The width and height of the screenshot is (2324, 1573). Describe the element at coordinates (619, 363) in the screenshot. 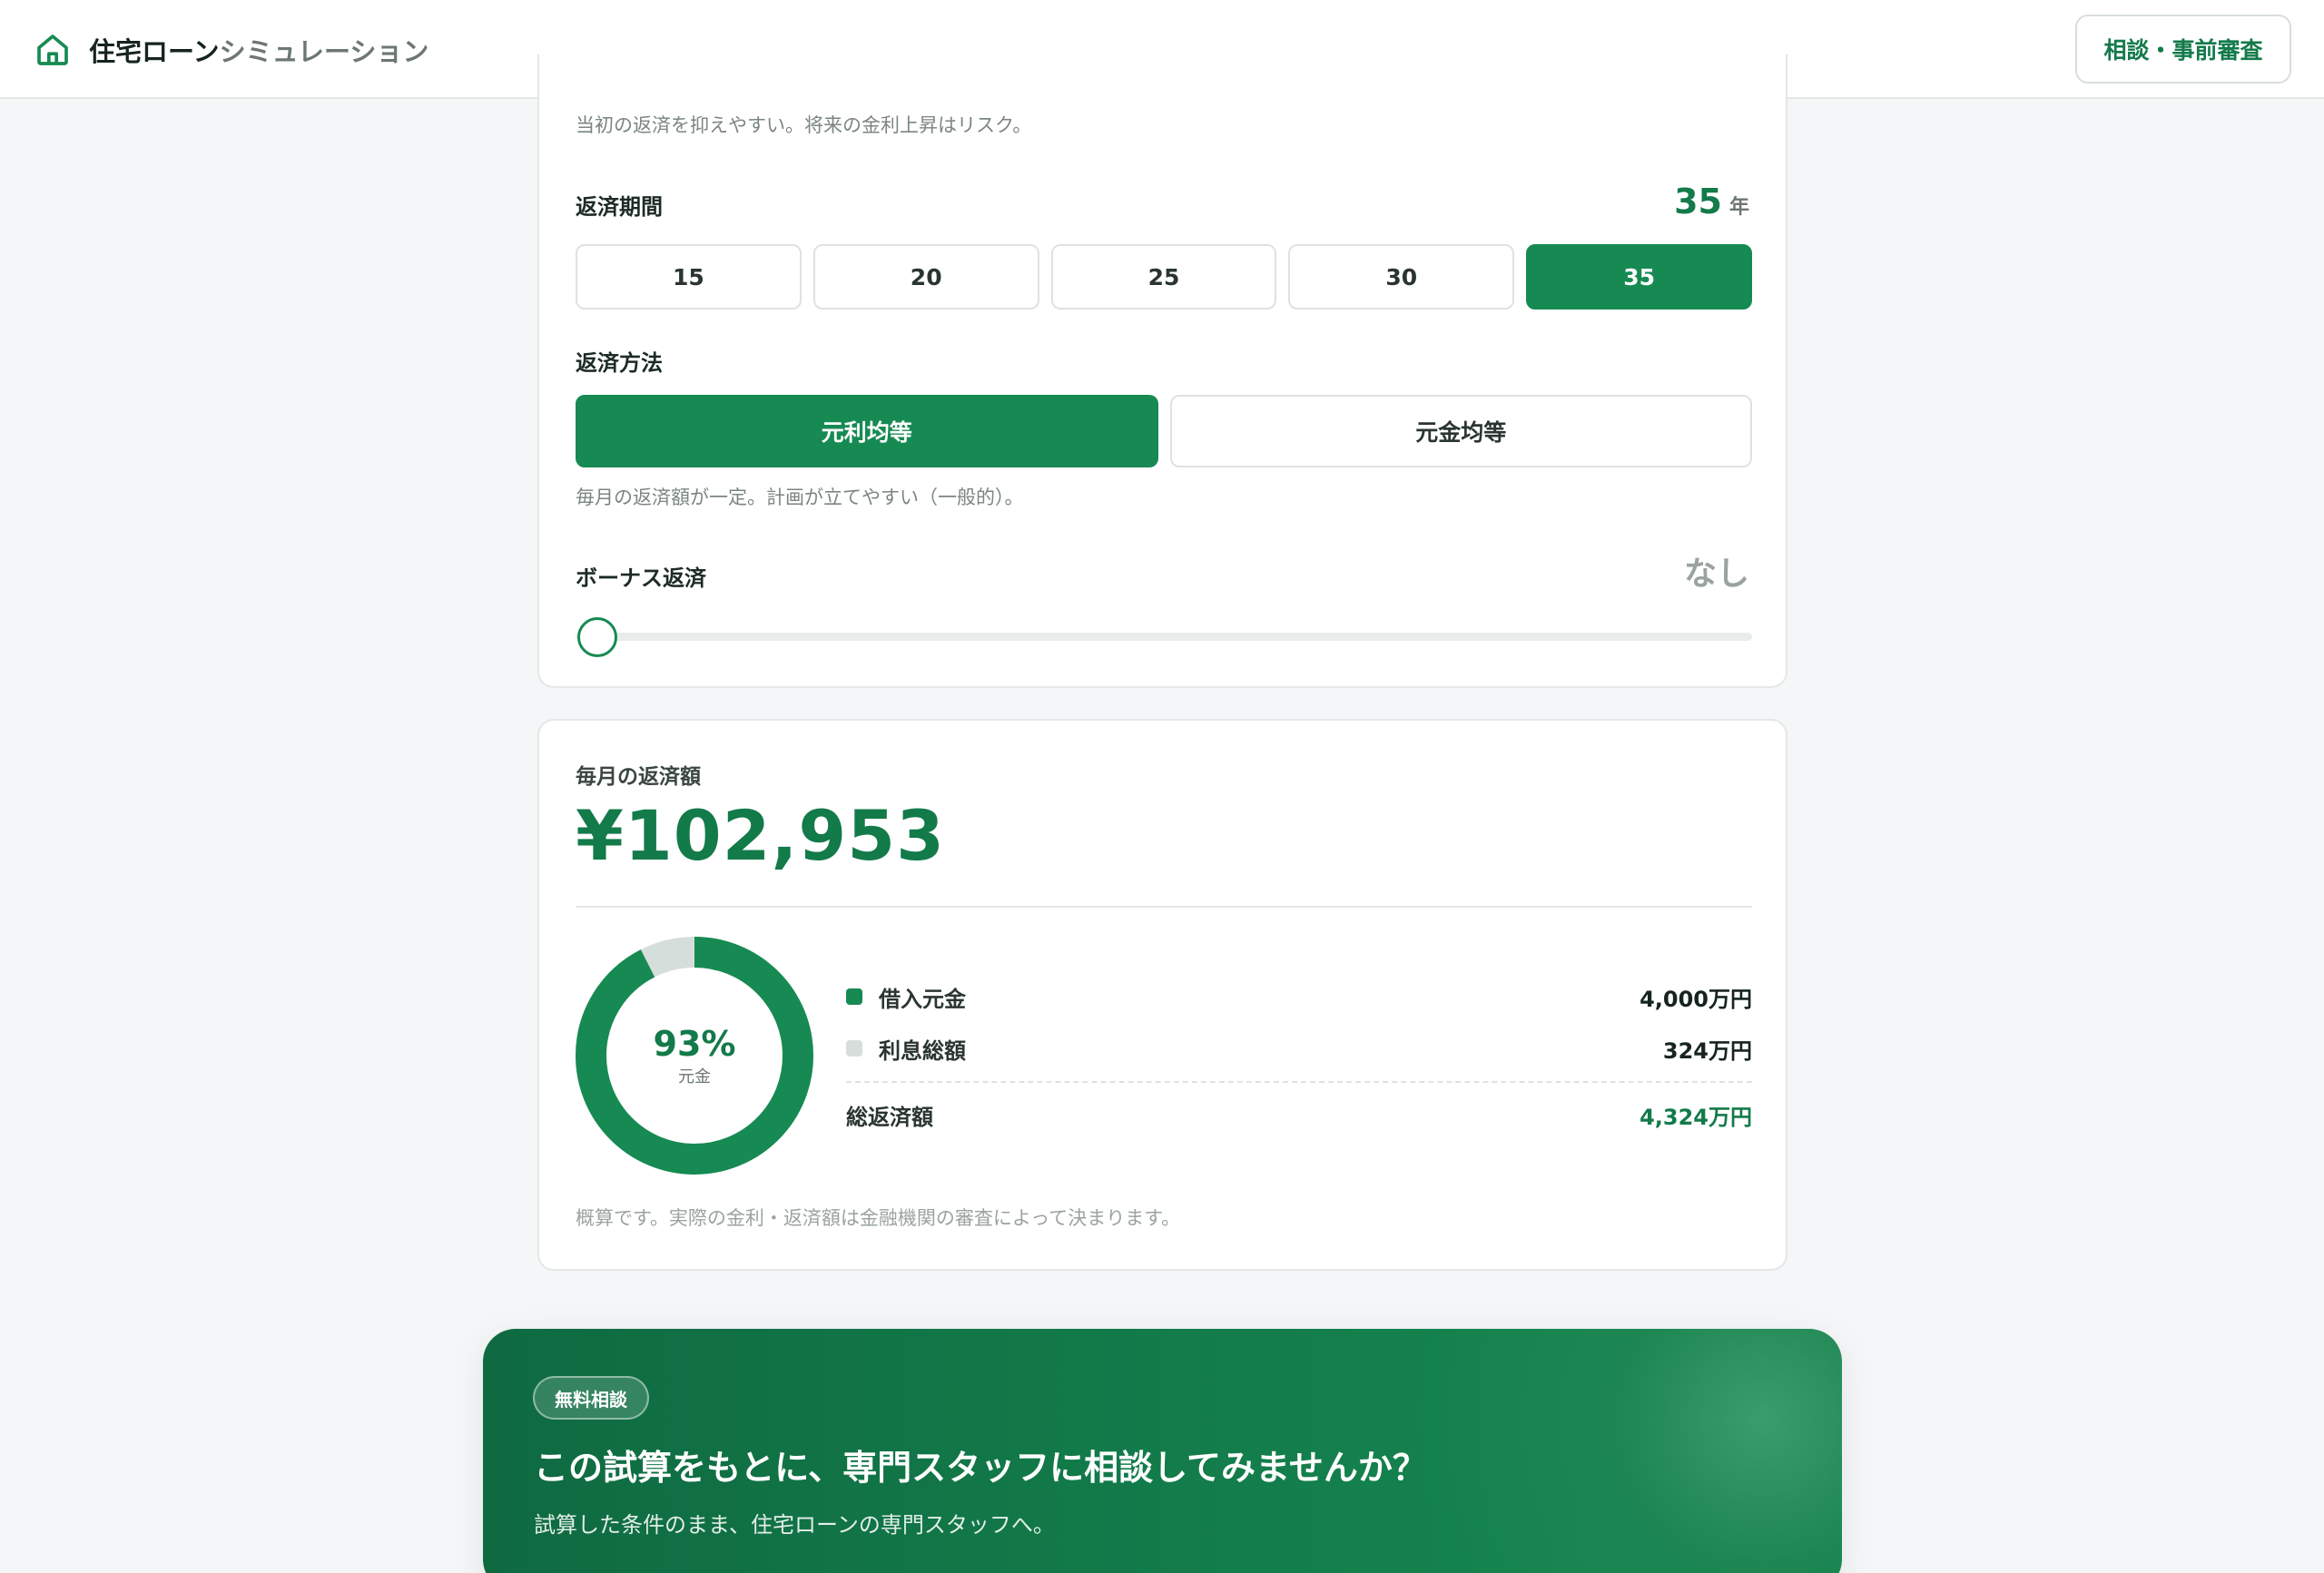

I see `method-label: 返済方法` at that location.